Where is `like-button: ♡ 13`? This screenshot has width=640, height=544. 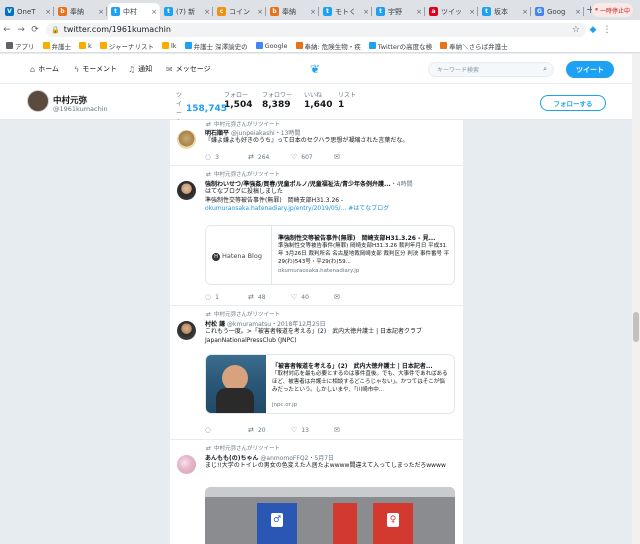
like-button: ♡ 13 is located at coordinates (312, 430).